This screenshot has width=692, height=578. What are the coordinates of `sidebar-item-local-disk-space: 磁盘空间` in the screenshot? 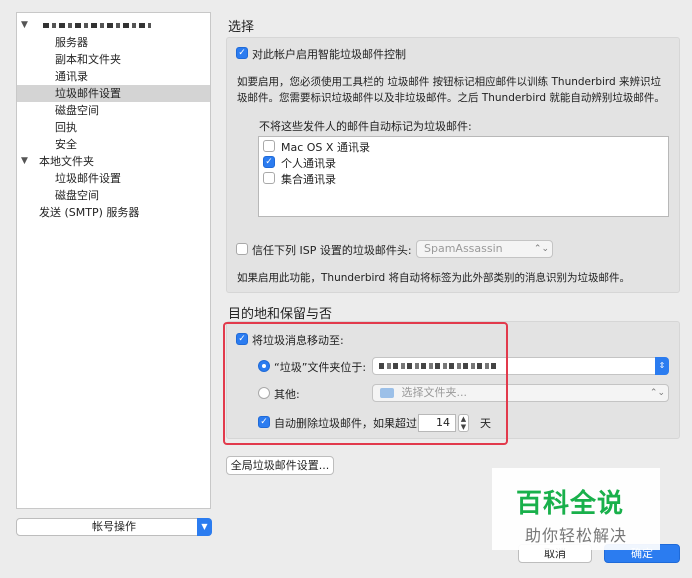 It's located at (113, 195).